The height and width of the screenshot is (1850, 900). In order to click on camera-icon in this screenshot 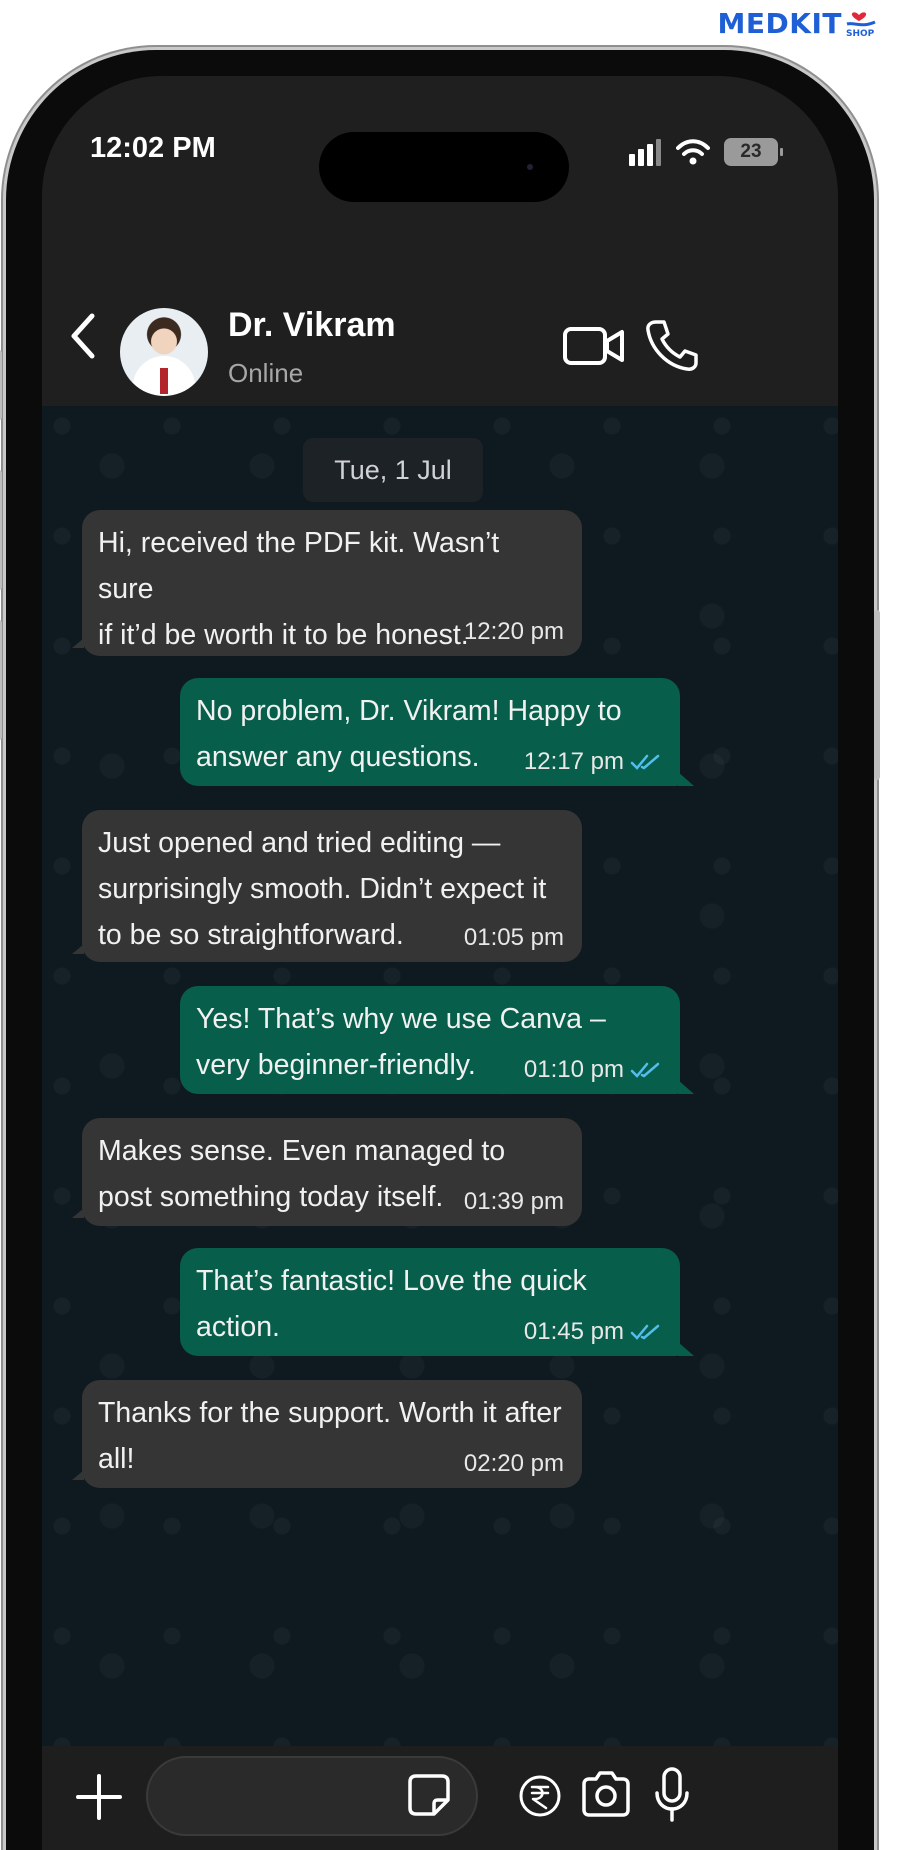, I will do `click(606, 1794)`.